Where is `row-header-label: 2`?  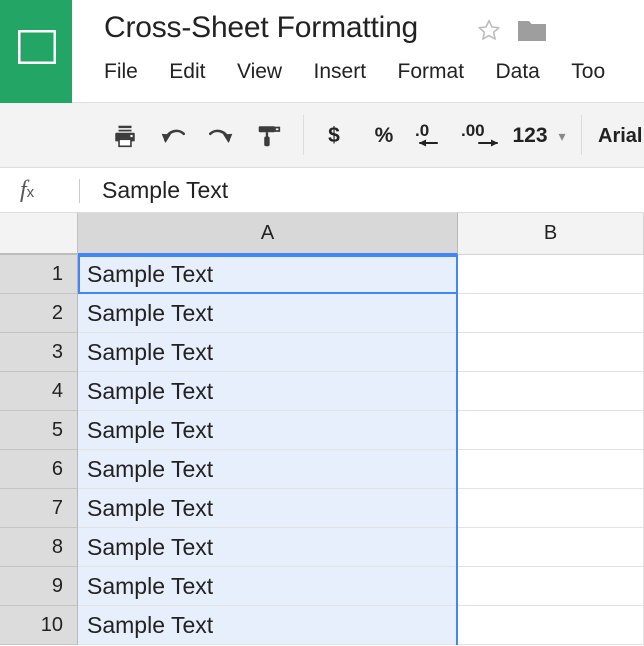
row-header-label: 2 is located at coordinates (57, 312).